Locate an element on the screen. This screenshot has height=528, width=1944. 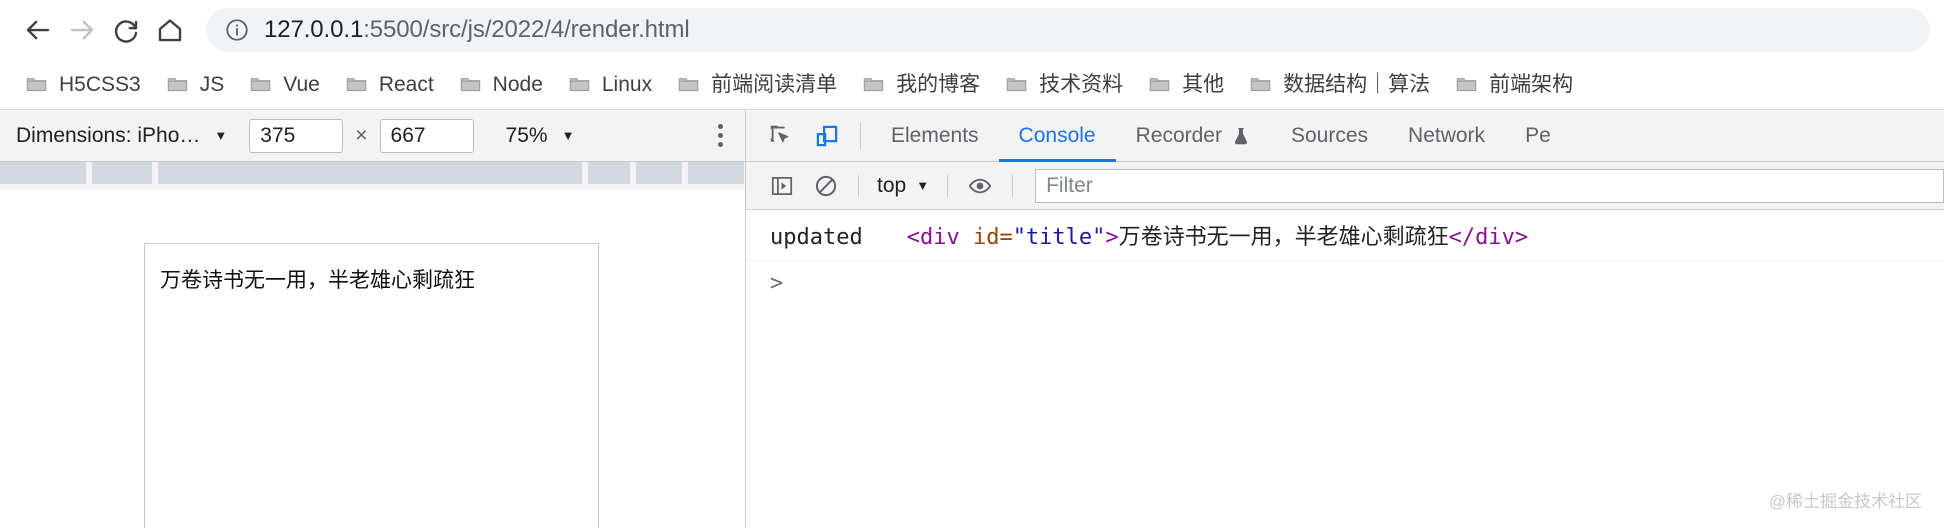
devtools-tabs: Elements Console Recorder Sources Network Pe is located at coordinates (1221, 136).